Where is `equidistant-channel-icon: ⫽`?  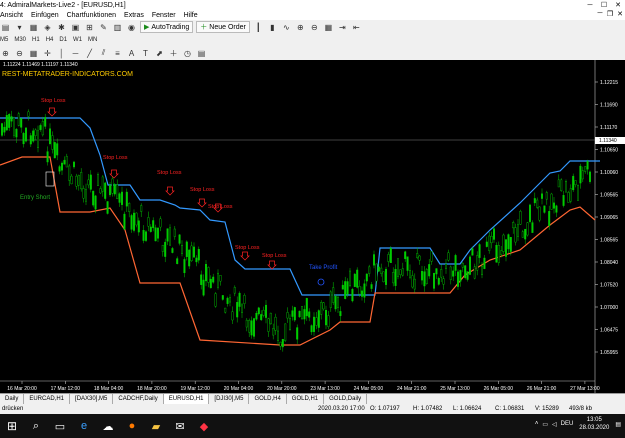
equidistant-channel-icon: ⫽ is located at coordinates (103, 53).